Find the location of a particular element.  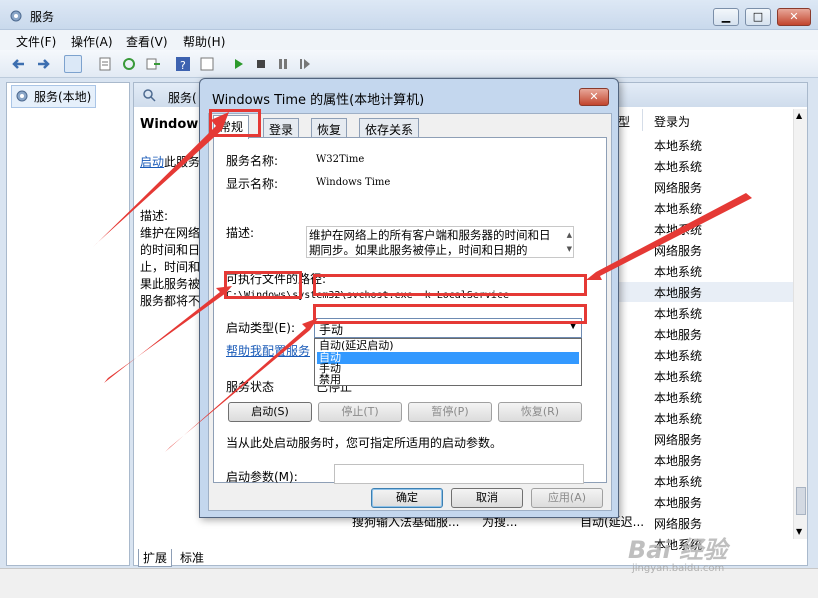

help-icon: ? is located at coordinates (183, 64).